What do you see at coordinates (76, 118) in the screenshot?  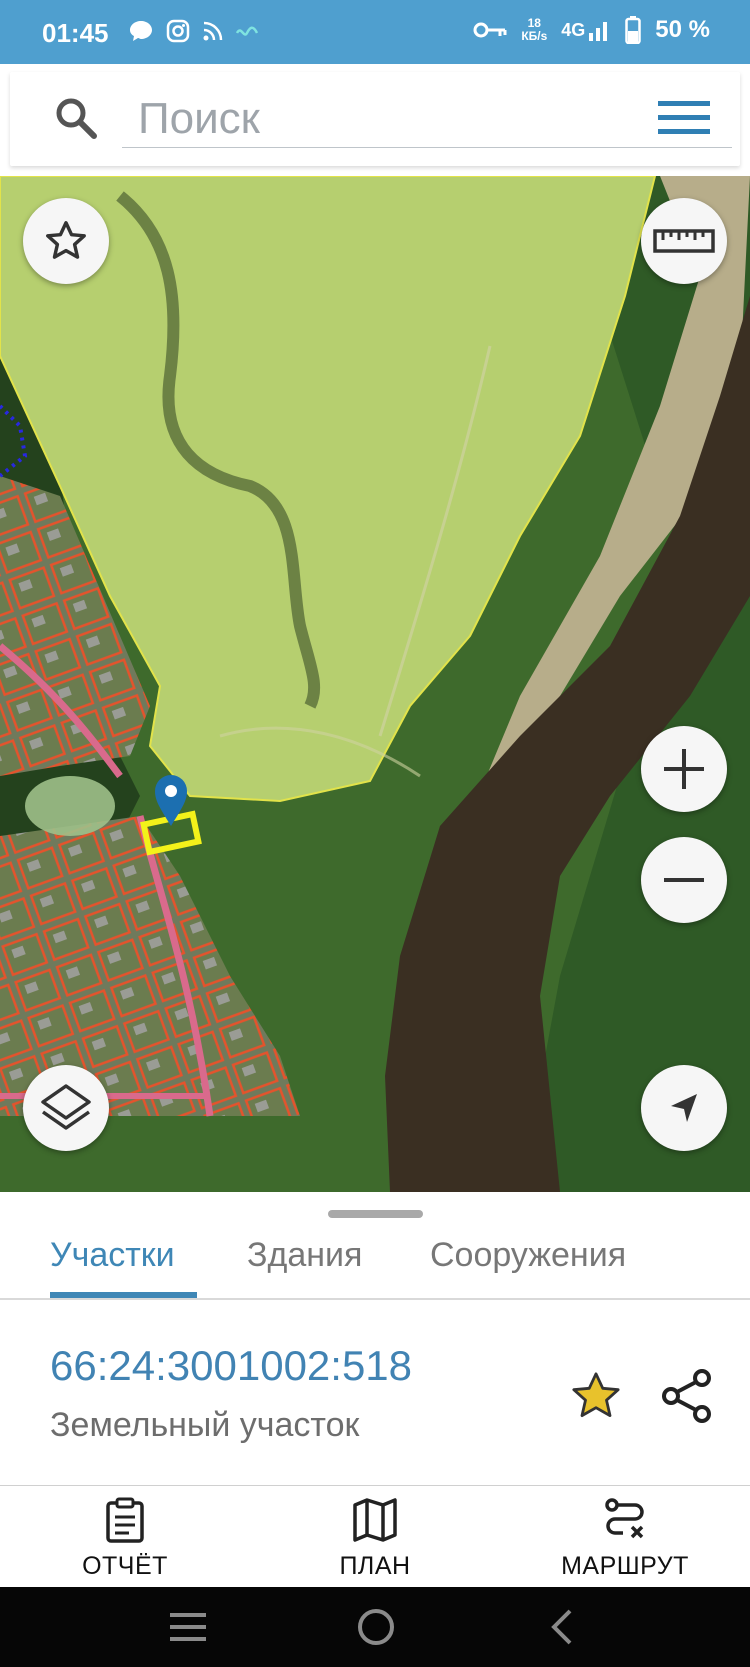 I see `search-icon` at bounding box center [76, 118].